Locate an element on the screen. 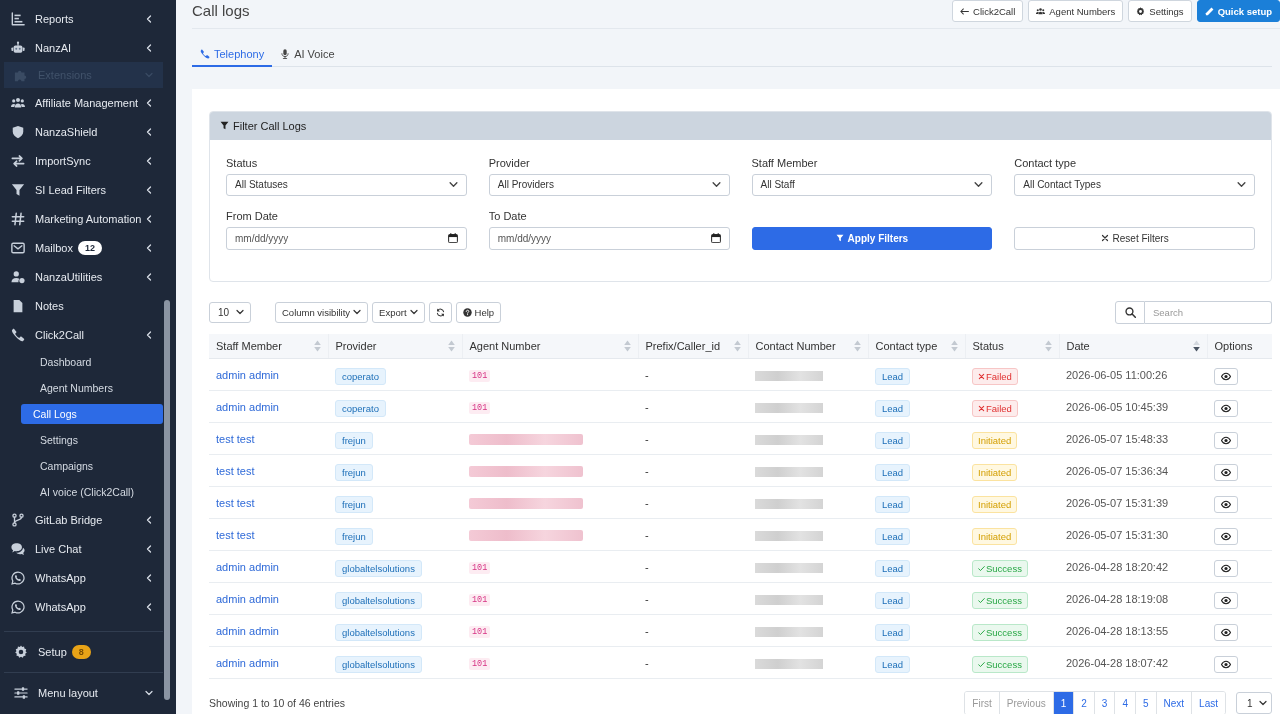 The width and height of the screenshot is (1280, 714). header-button: Settings is located at coordinates (1160, 11).